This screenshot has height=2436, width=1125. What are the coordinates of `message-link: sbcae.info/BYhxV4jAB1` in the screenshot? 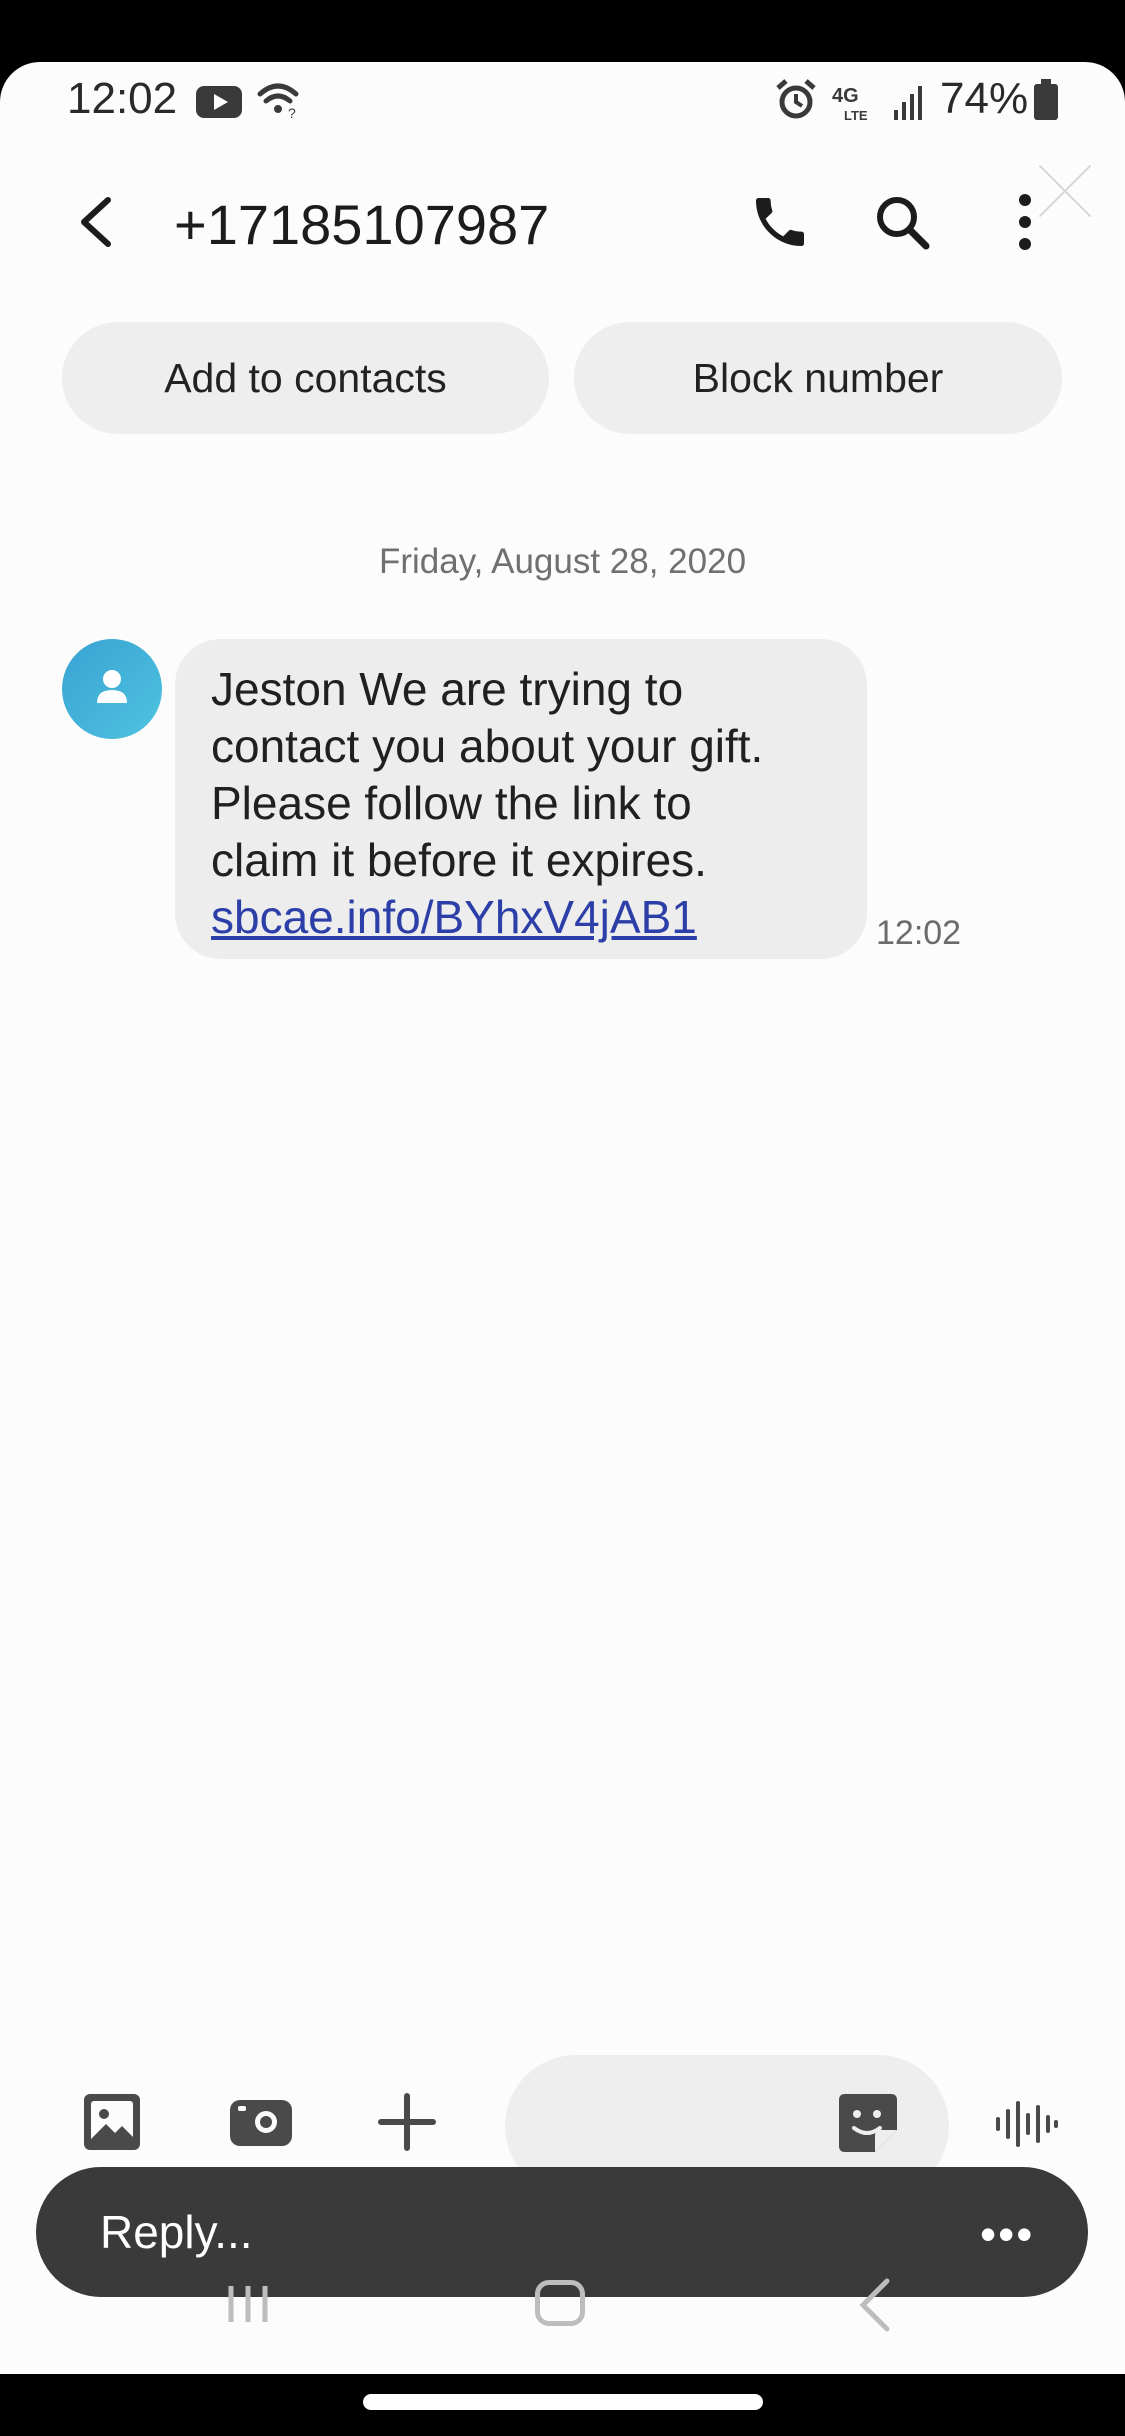 It's located at (521, 917).